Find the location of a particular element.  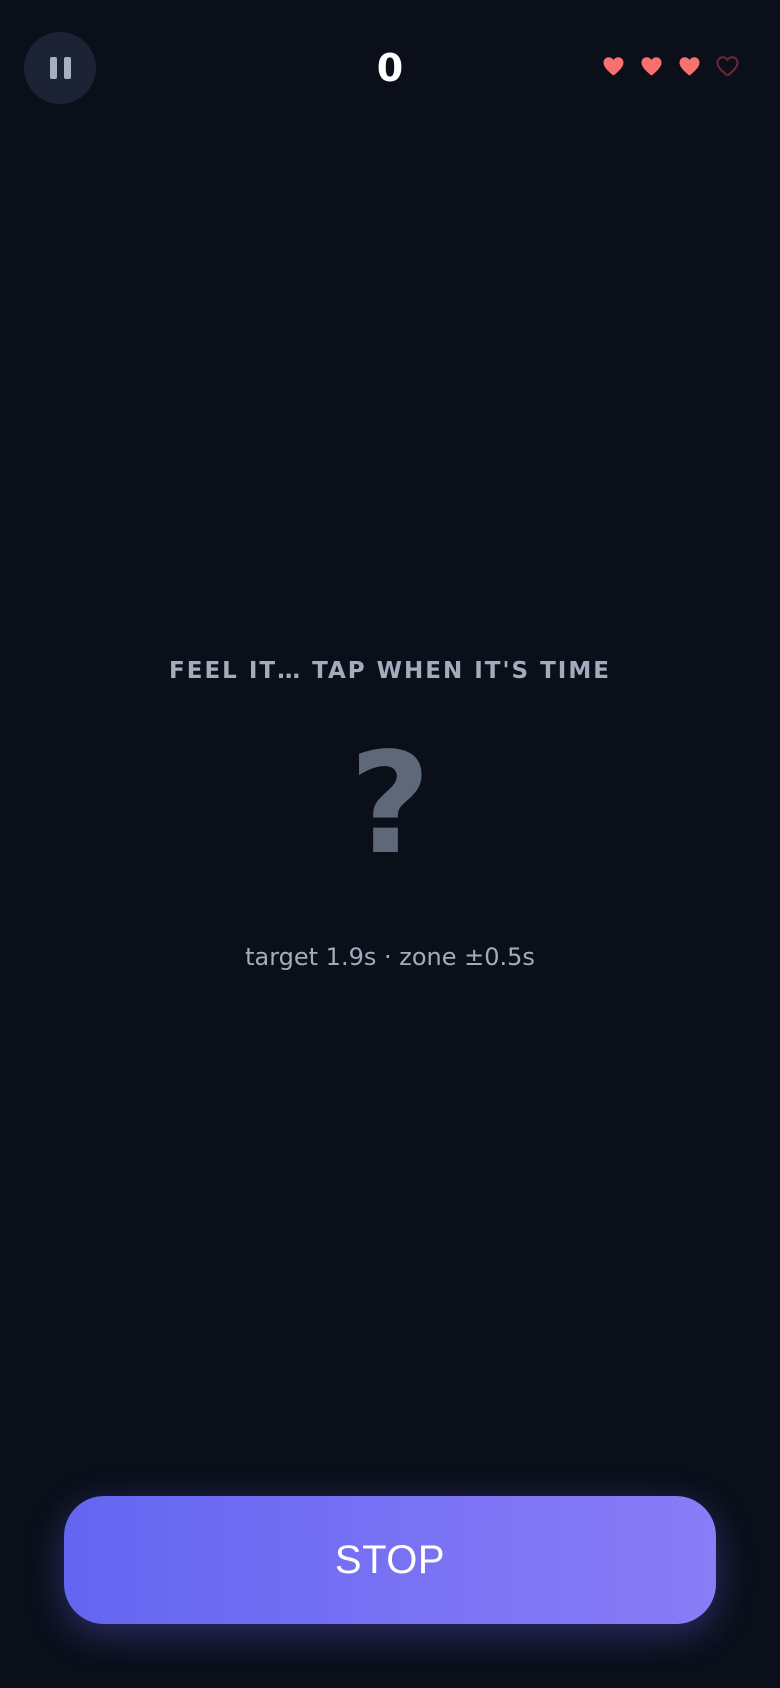

lives-indicator is located at coordinates (670, 66).